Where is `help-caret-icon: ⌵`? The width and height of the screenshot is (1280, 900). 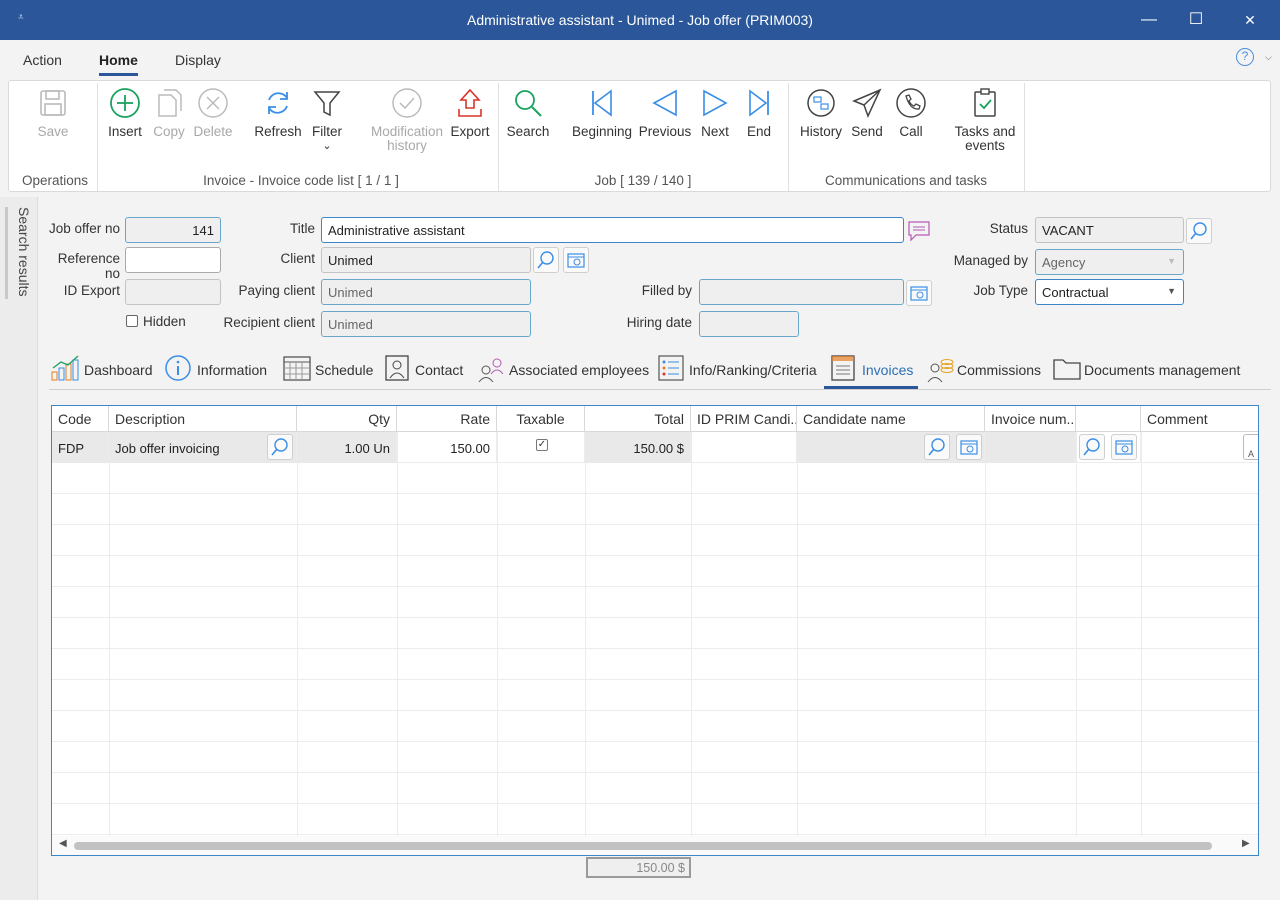 help-caret-icon: ⌵ is located at coordinates (1268, 57).